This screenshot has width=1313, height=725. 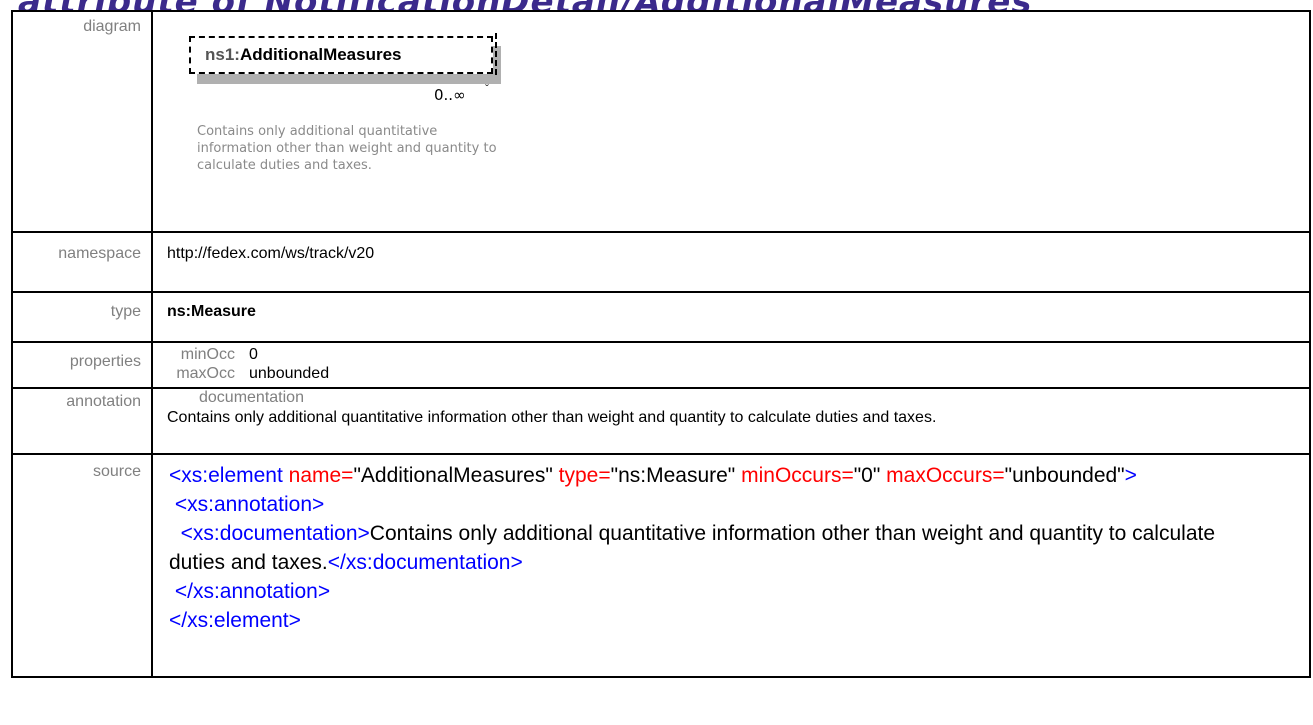 I want to click on properties-grid: minOcc 0 maxOcc unbounded, so click(x=738, y=363).